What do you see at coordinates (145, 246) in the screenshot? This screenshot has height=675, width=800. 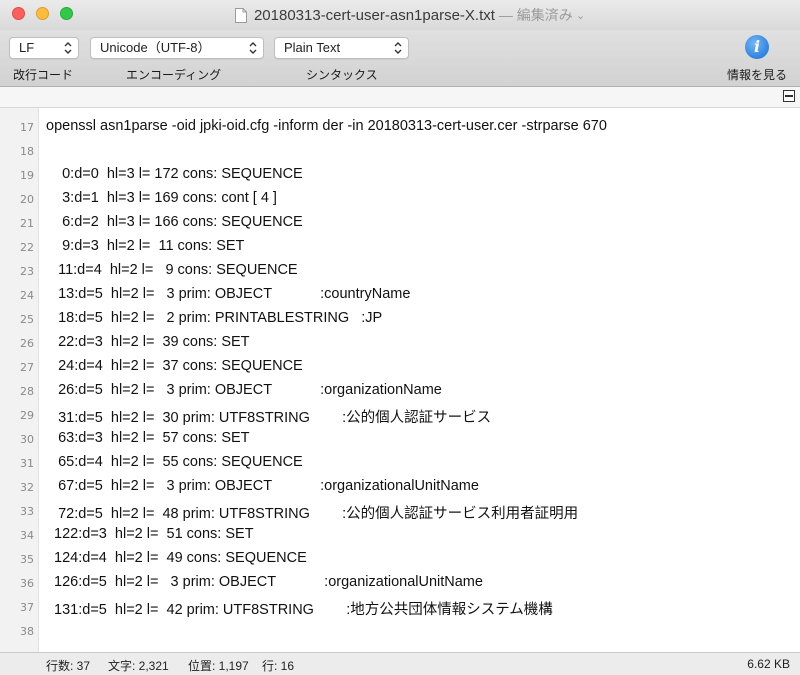 I see `line-text: 9:d=3 hl=2 l= 11 cons: SET` at bounding box center [145, 246].